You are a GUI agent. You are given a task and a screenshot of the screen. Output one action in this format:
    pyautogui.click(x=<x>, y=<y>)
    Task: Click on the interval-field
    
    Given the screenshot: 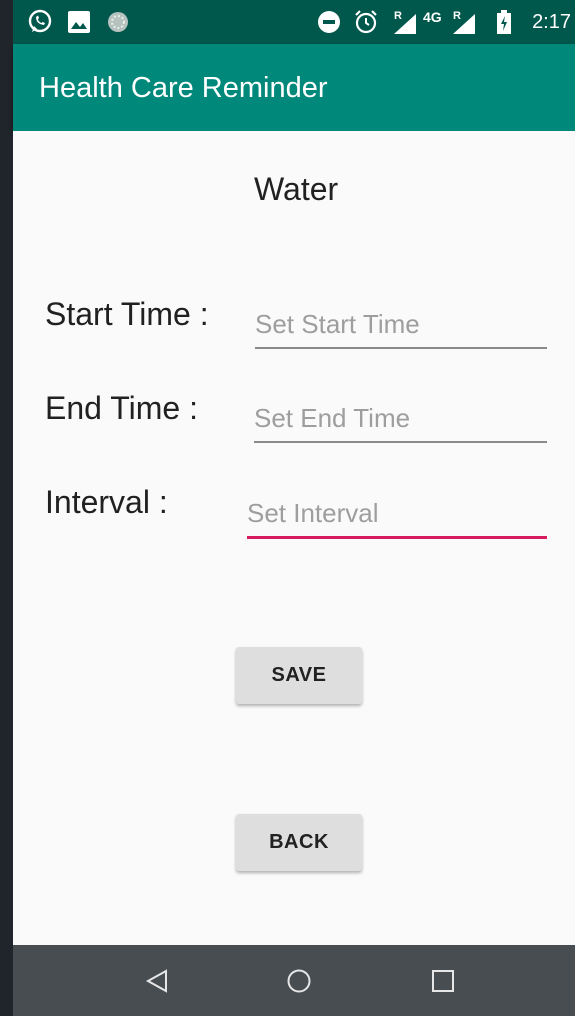 What is the action you would take?
    pyautogui.click(x=397, y=514)
    